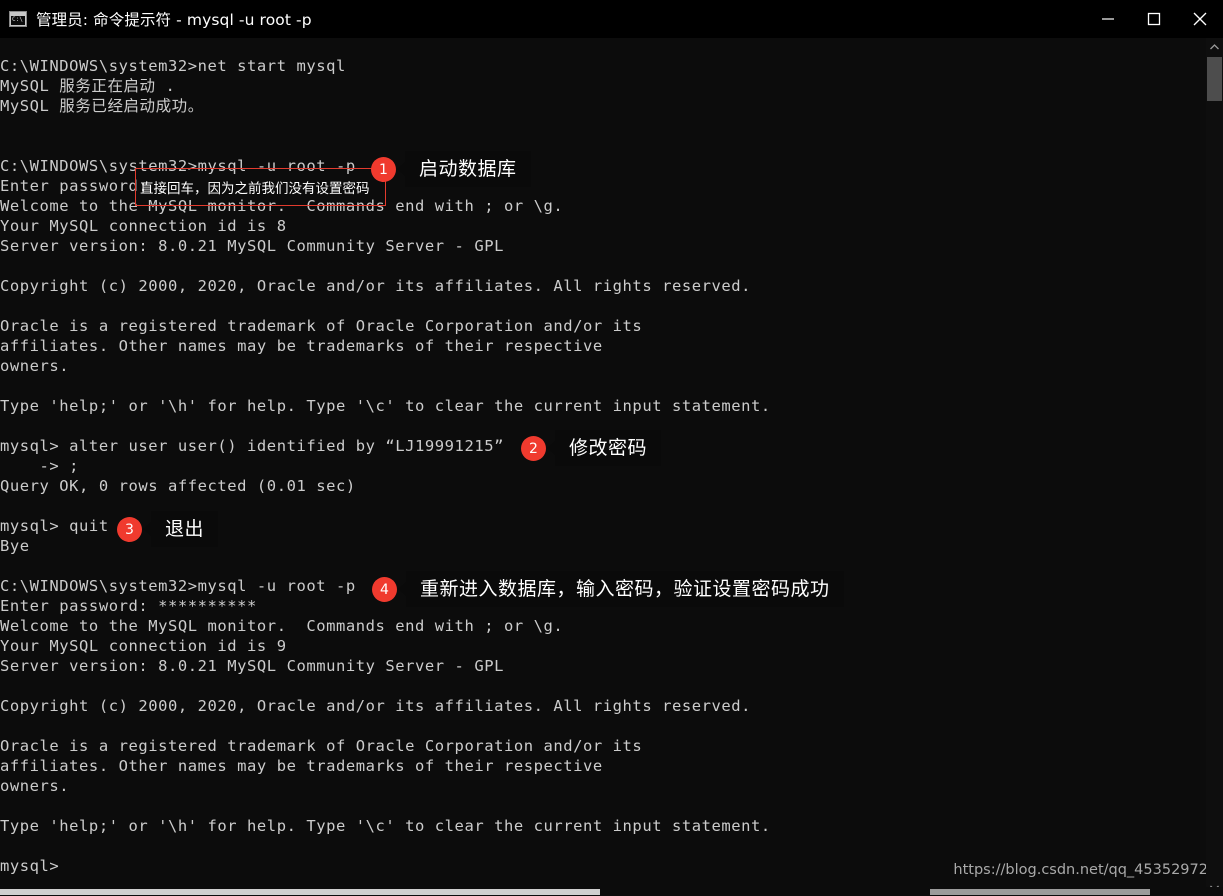  I want to click on maximize-icon, so click(1154, 19).